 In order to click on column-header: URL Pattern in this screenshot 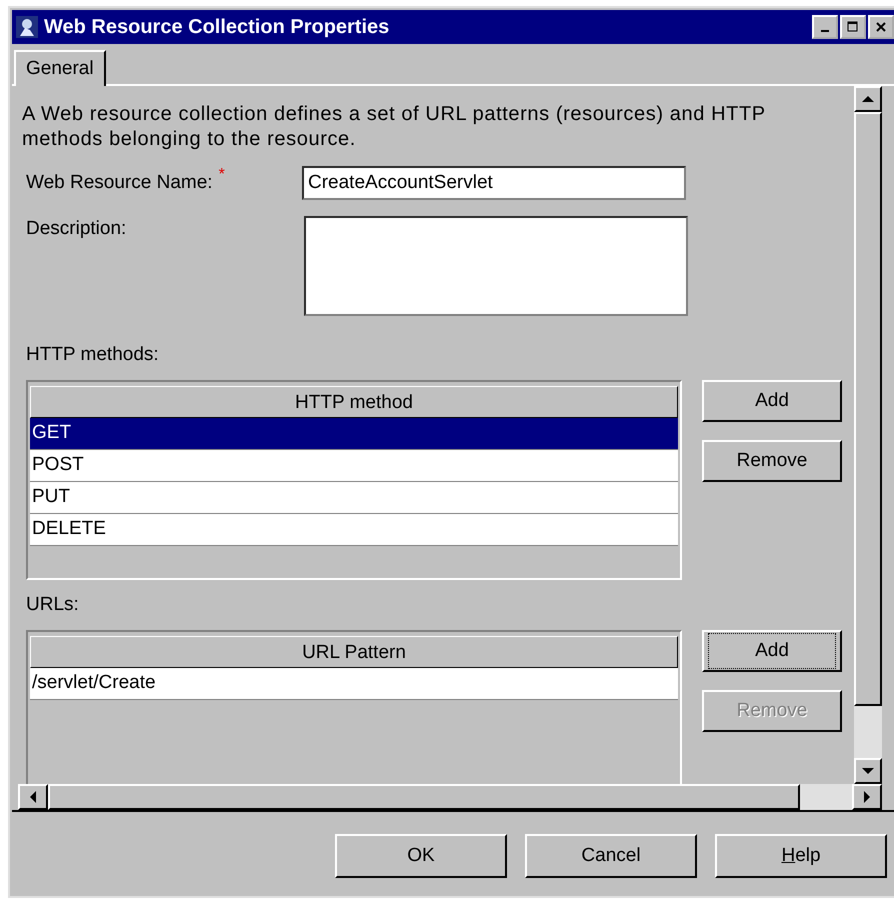, I will do `click(354, 652)`.